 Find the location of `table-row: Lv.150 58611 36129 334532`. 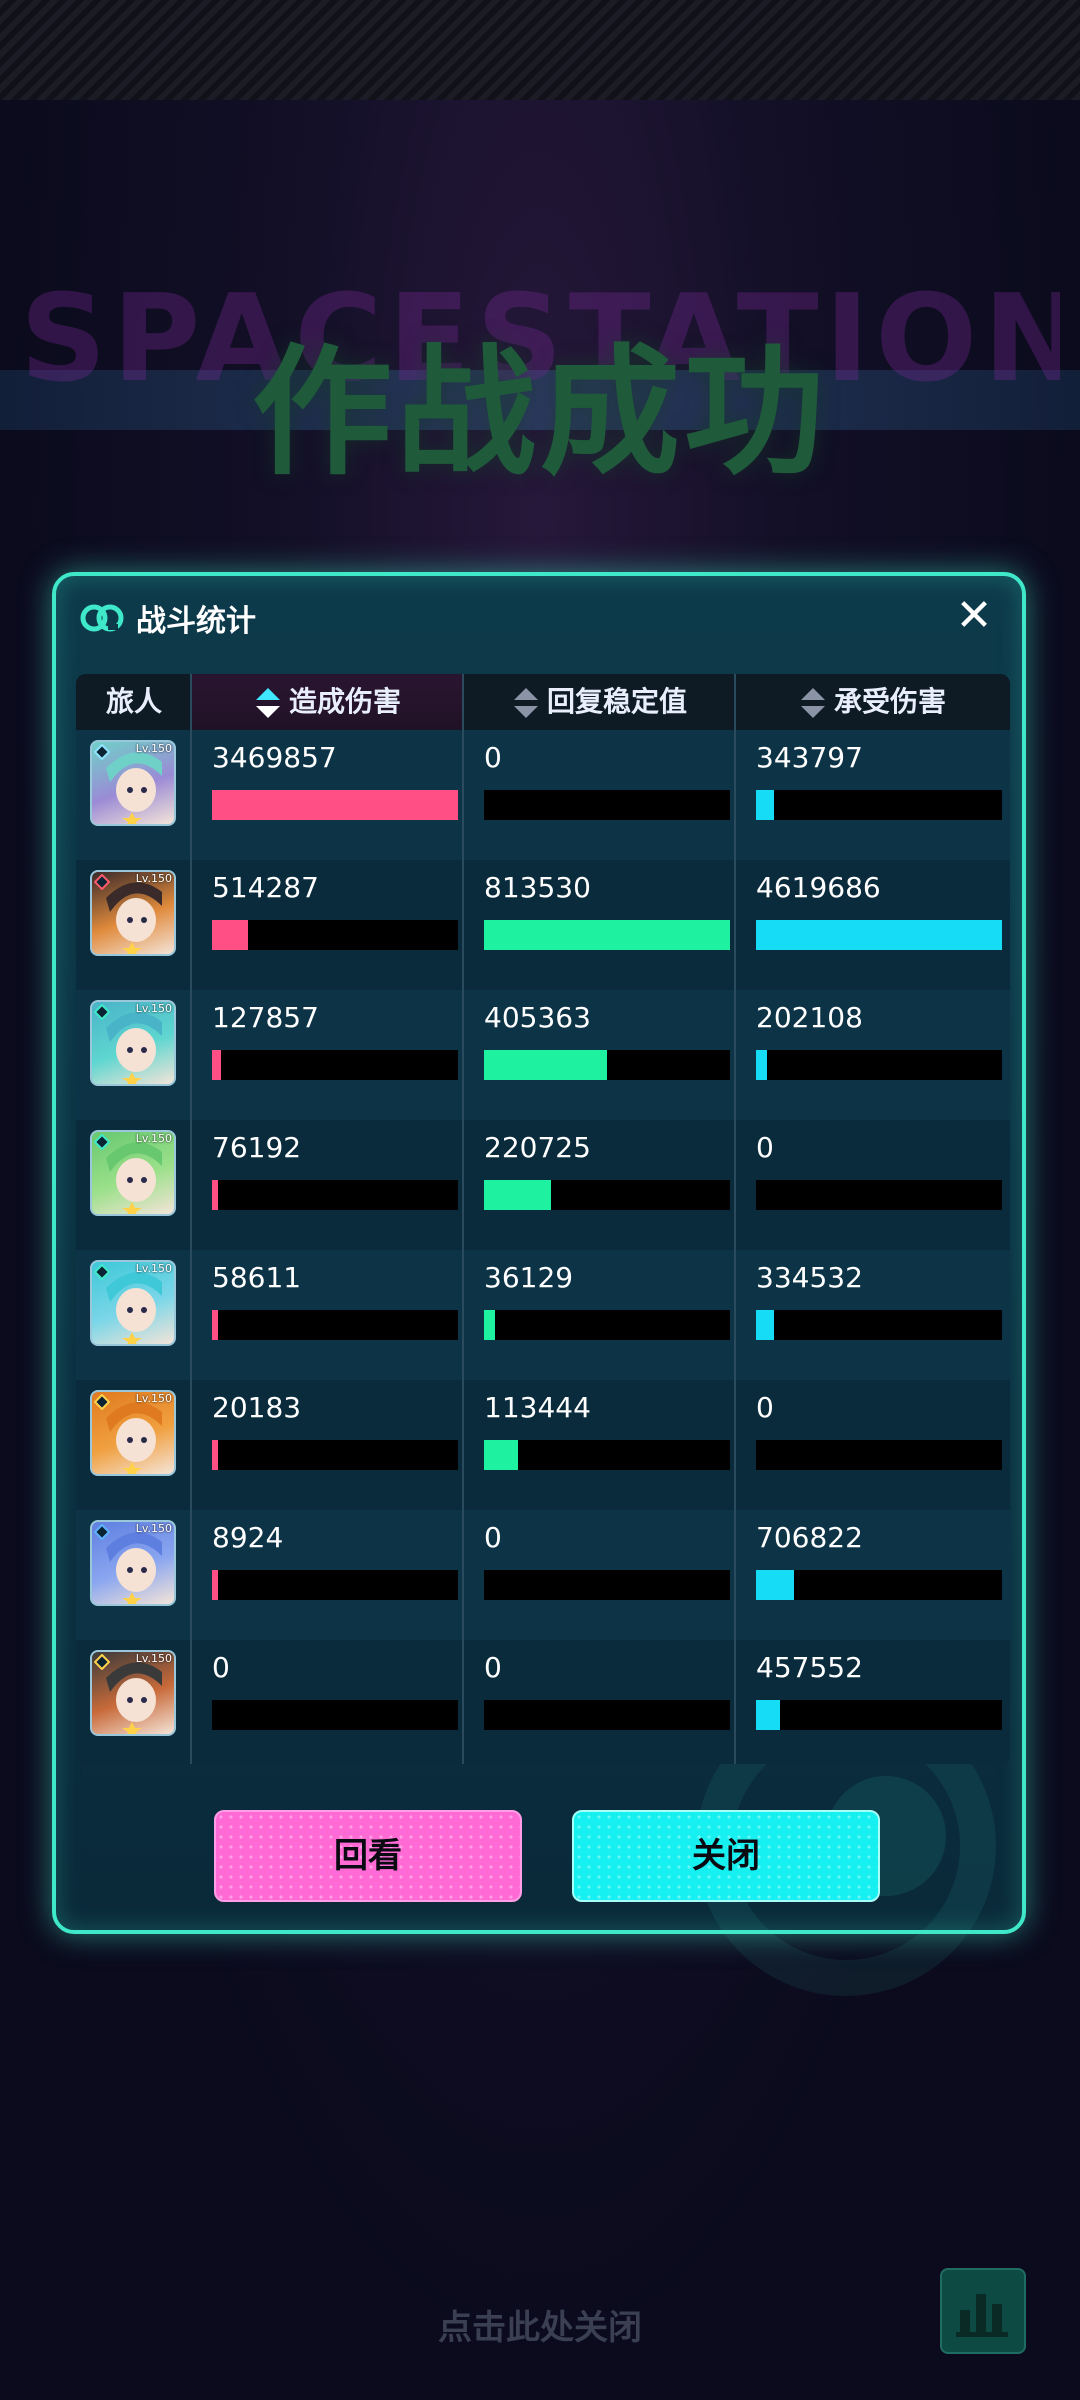

table-row: Lv.150 58611 36129 334532 is located at coordinates (543, 1315).